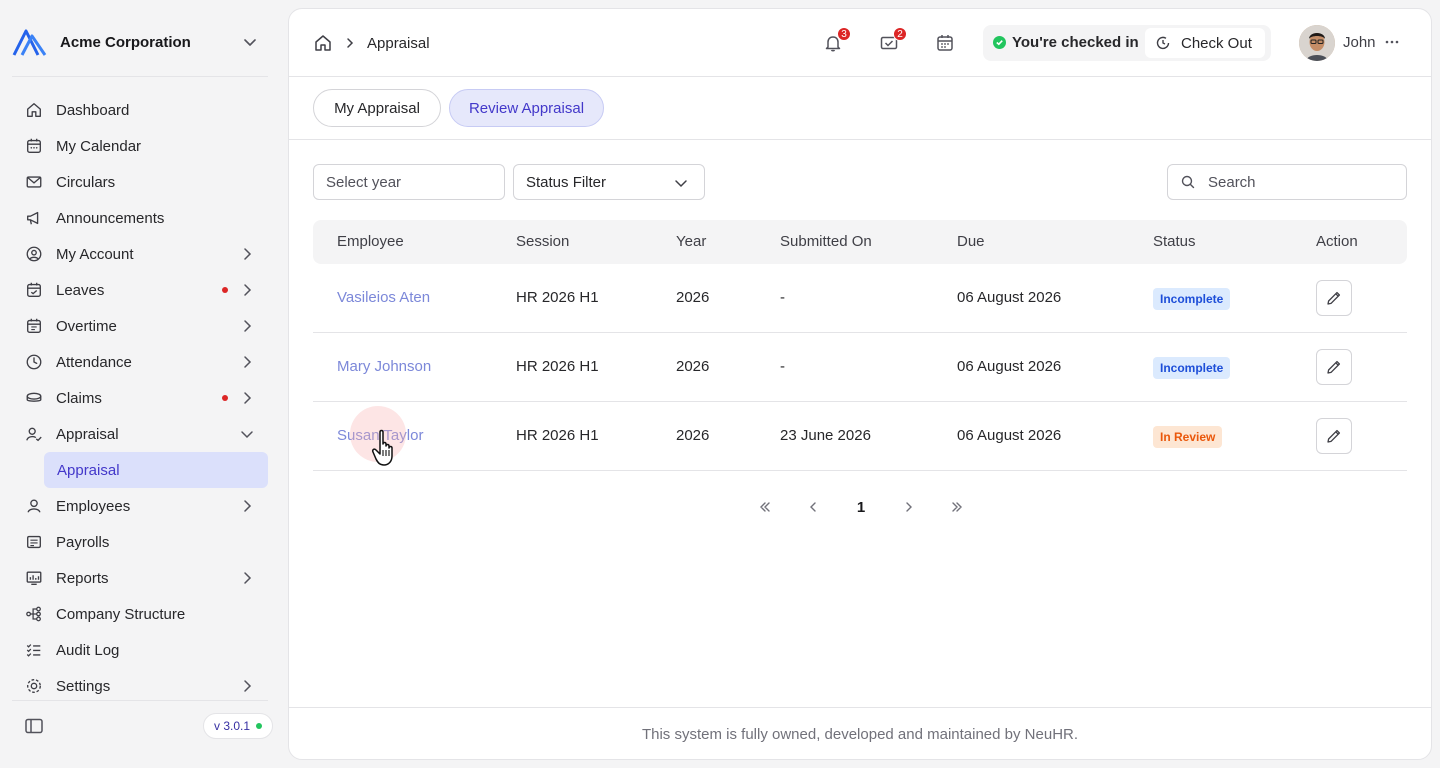 The width and height of the screenshot is (1440, 768). Describe the element at coordinates (140, 614) in the screenshot. I see `sidebar-item-company-structure: Company Structure` at that location.